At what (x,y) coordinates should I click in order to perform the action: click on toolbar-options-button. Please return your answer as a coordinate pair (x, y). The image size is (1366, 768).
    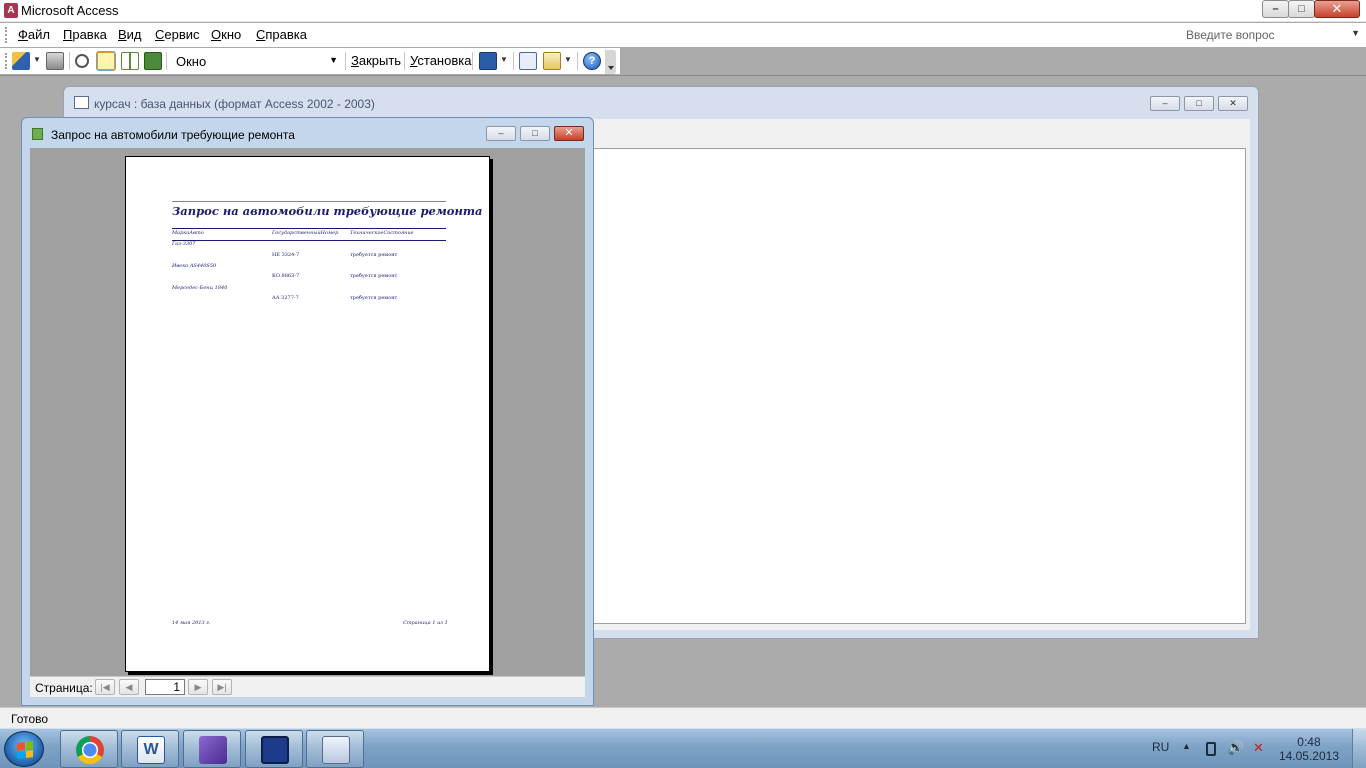
    Looking at the image, I should click on (610, 62).